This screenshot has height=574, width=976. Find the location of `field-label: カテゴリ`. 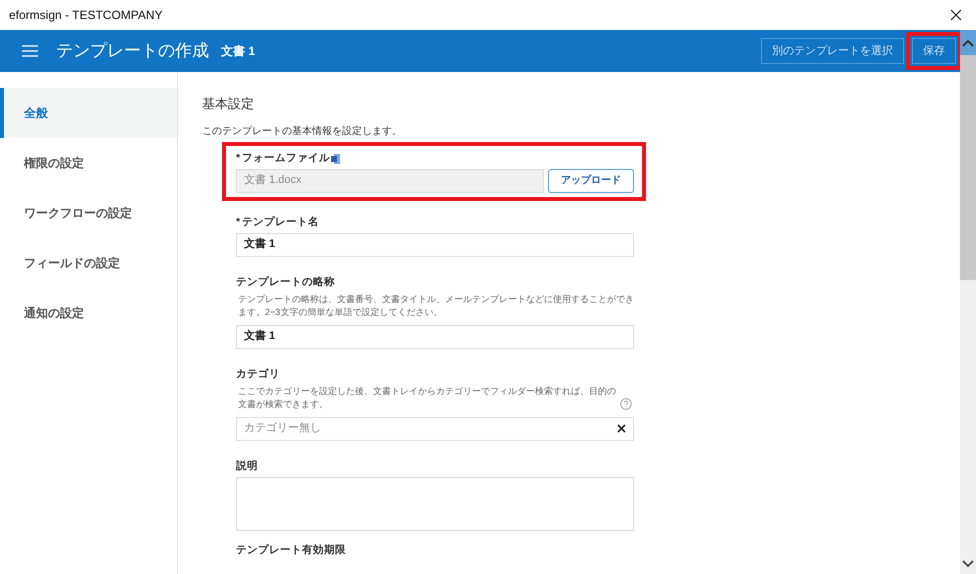

field-label: カテゴリ is located at coordinates (258, 374).